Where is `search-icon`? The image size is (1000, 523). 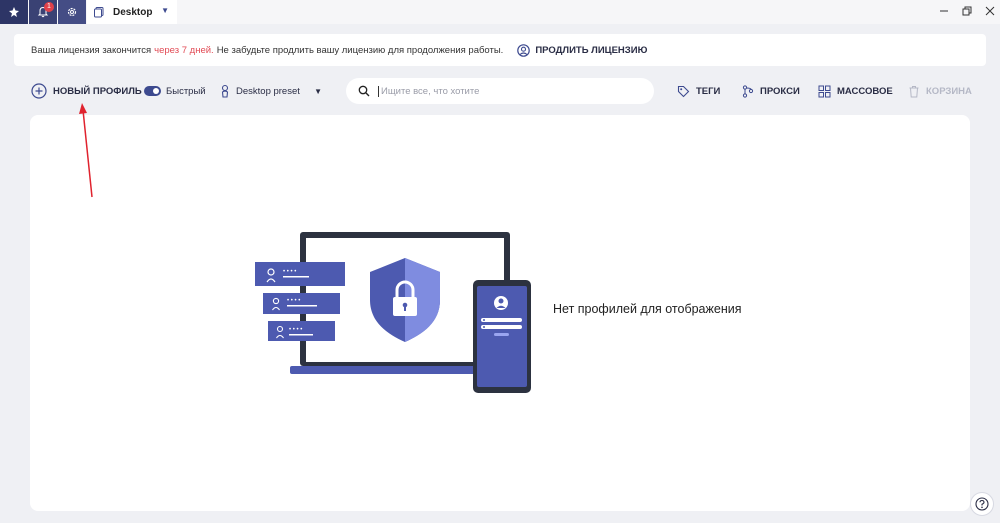
search-icon is located at coordinates (364, 91).